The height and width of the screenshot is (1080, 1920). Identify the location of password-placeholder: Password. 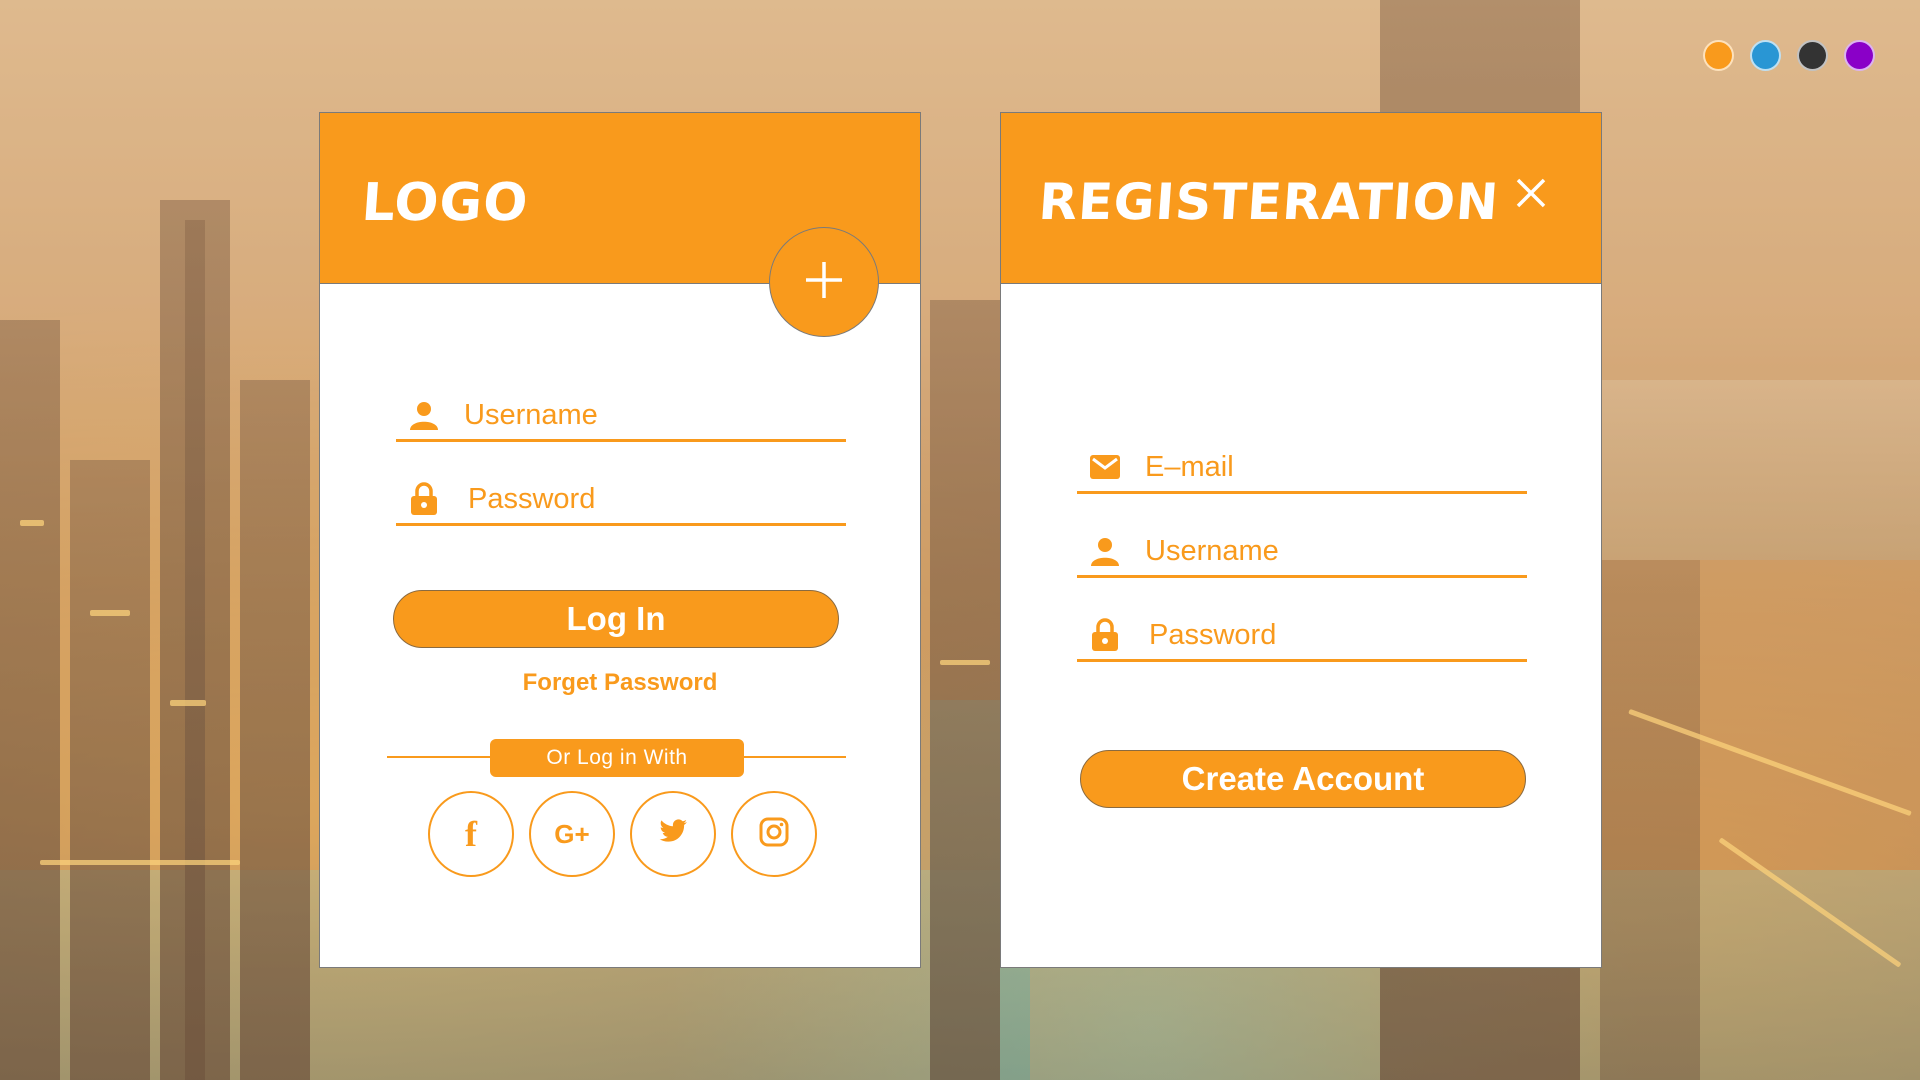
(532, 498).